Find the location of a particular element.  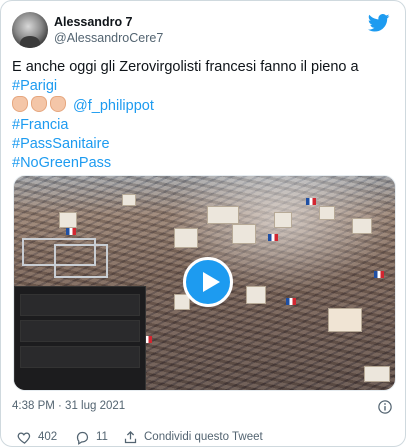

stage-structure is located at coordinates (81, 314).